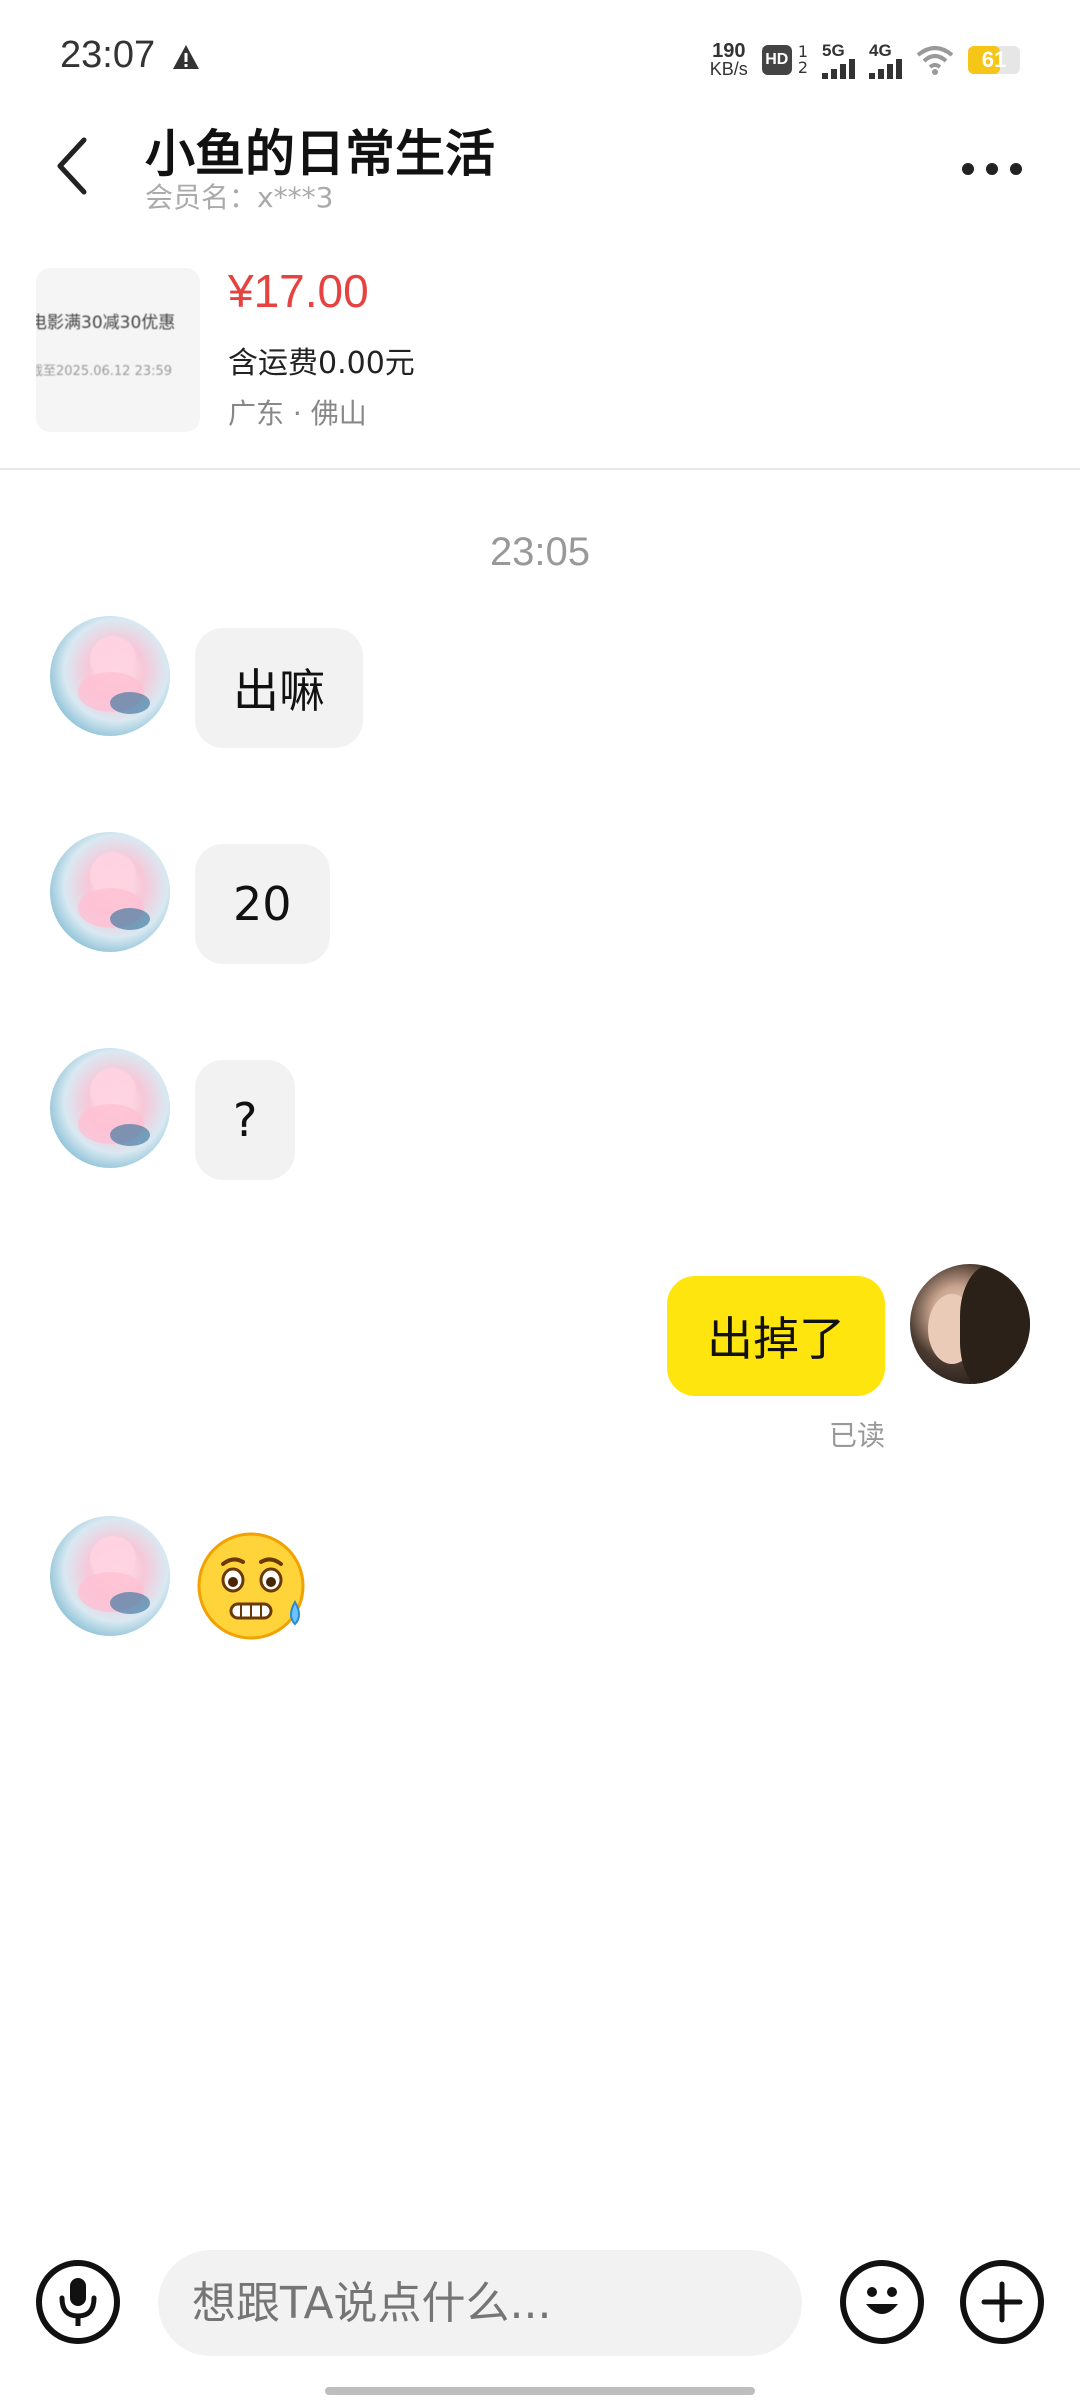 The height and width of the screenshot is (2400, 1080). I want to click on input-bar, so click(540, 2300).